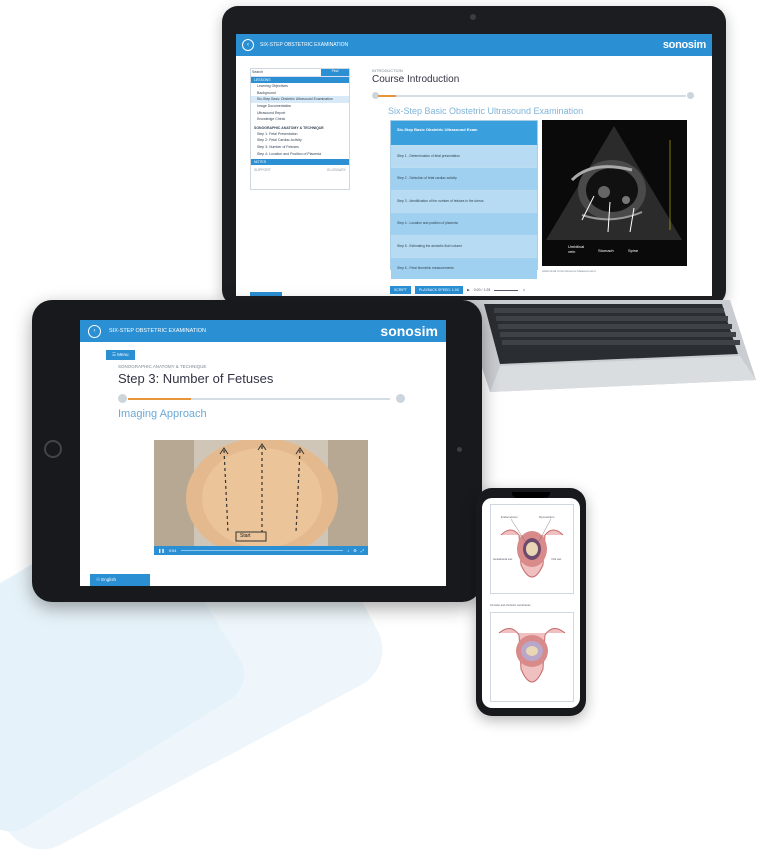  What do you see at coordinates (161, 550) in the screenshot?
I see `pause-icon: ❚❚` at bounding box center [161, 550].